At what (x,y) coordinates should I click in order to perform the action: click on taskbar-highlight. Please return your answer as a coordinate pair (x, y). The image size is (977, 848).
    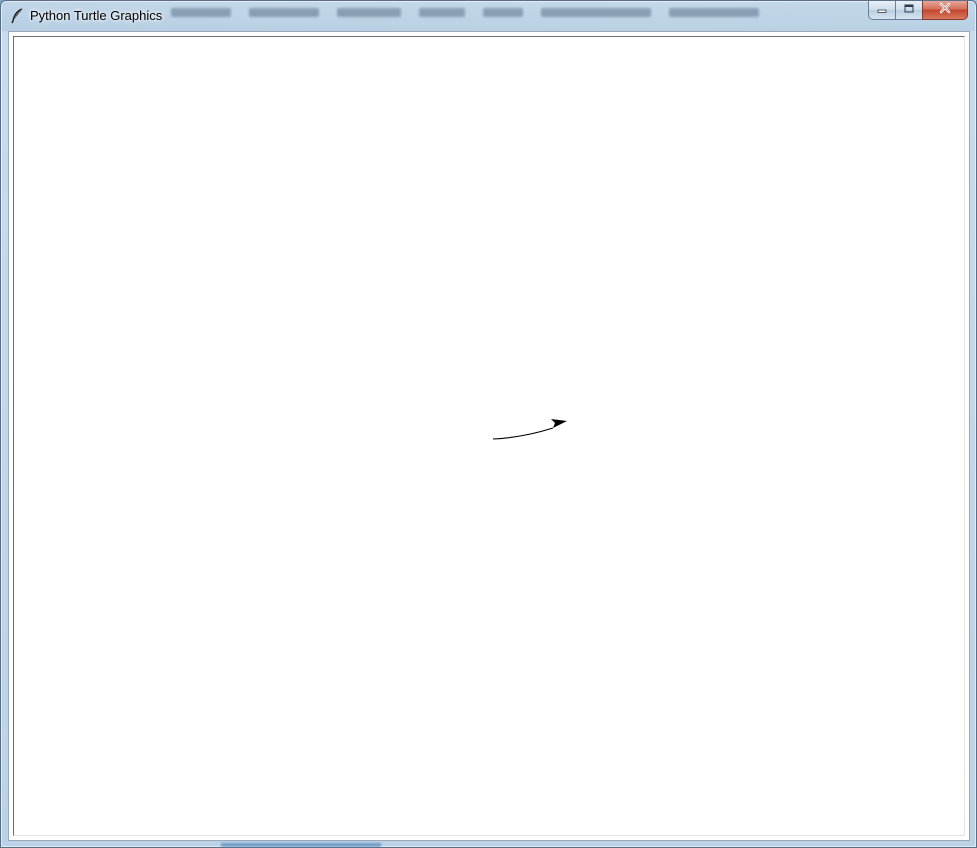
    Looking at the image, I should click on (301, 845).